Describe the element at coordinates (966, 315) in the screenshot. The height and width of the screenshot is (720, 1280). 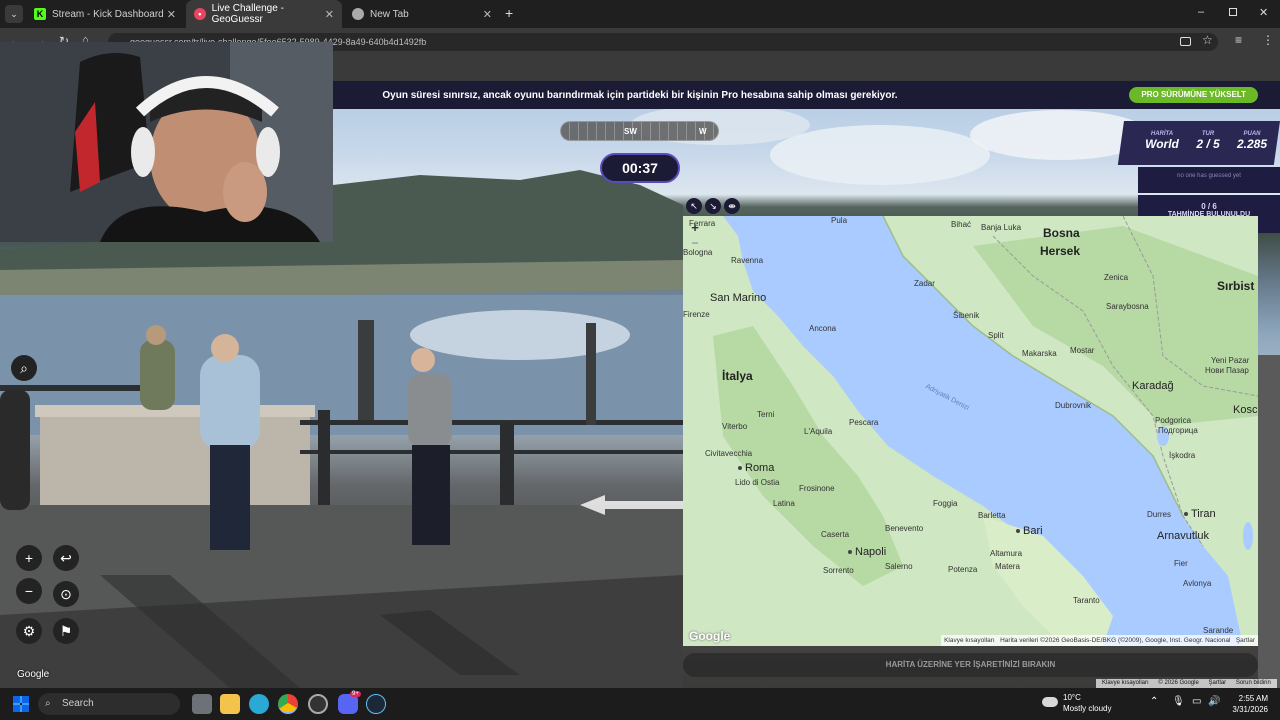
I see `map-label: Šibenik` at that location.